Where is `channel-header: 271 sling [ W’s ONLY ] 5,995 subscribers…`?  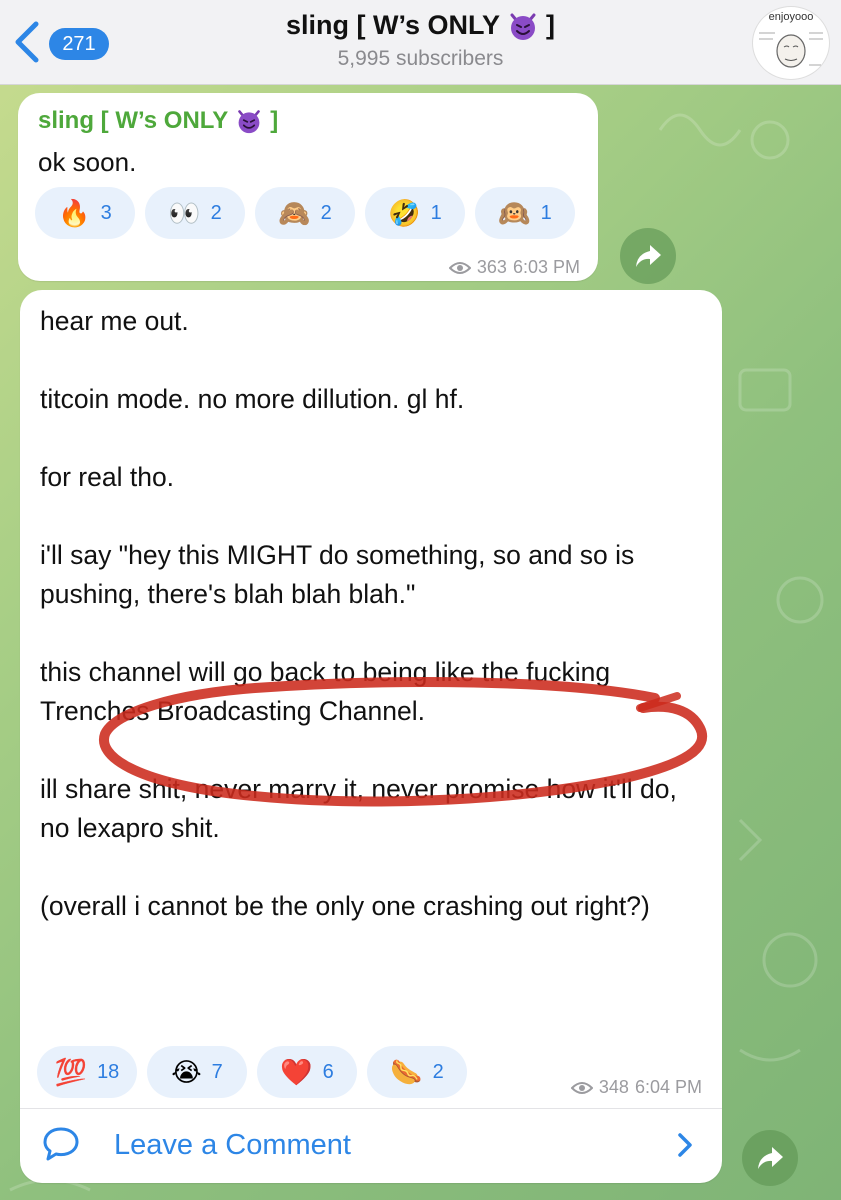 channel-header: 271 sling [ W’s ONLY ] 5,995 subscribers… is located at coordinates (420, 42).